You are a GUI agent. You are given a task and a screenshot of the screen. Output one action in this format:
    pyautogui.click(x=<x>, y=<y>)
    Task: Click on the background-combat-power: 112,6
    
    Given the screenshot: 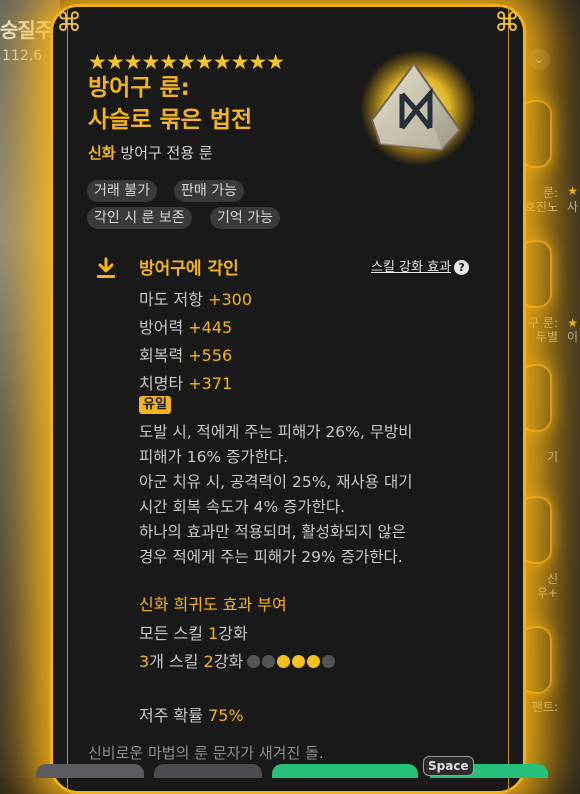 What is the action you would take?
    pyautogui.click(x=22, y=56)
    